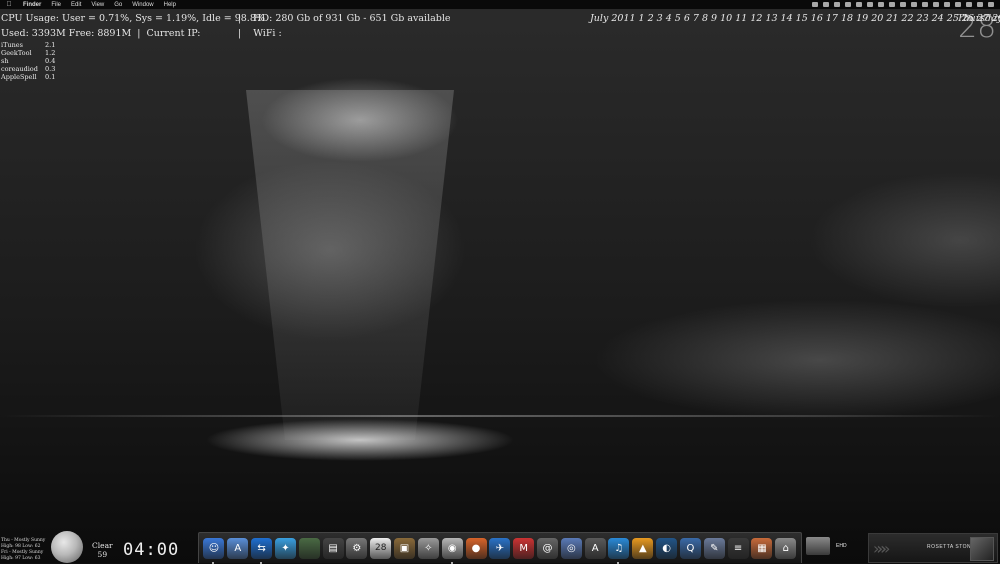 Image resolution: width=1000 pixels, height=564 pixels. What do you see at coordinates (170, 5) in the screenshot?
I see `menu-help: Help` at bounding box center [170, 5].